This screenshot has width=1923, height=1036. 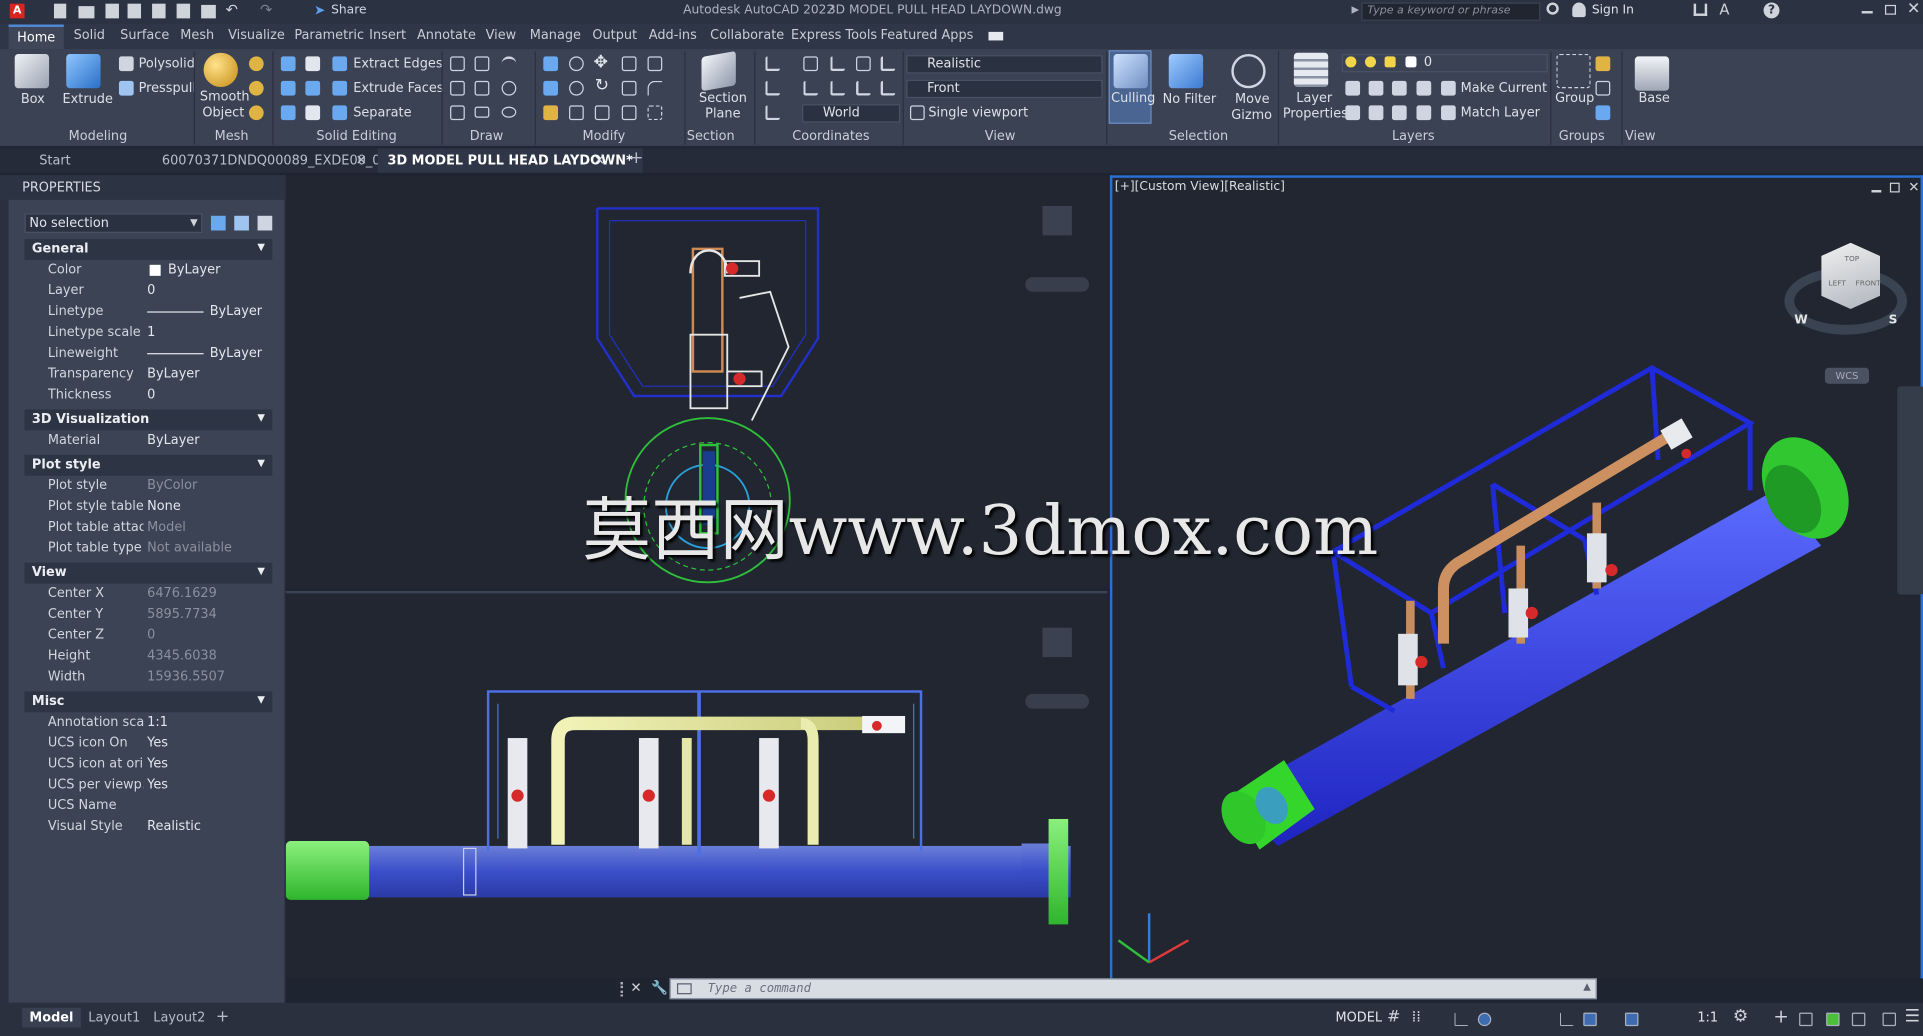 I want to click on quick-select-icon, so click(x=265, y=223).